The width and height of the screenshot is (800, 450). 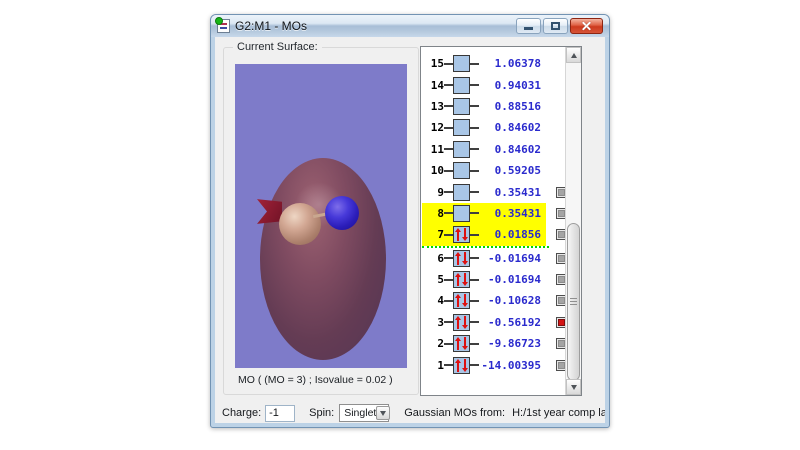 What do you see at coordinates (484, 322) in the screenshot?
I see `mo-level-3: 3 -0.56192` at bounding box center [484, 322].